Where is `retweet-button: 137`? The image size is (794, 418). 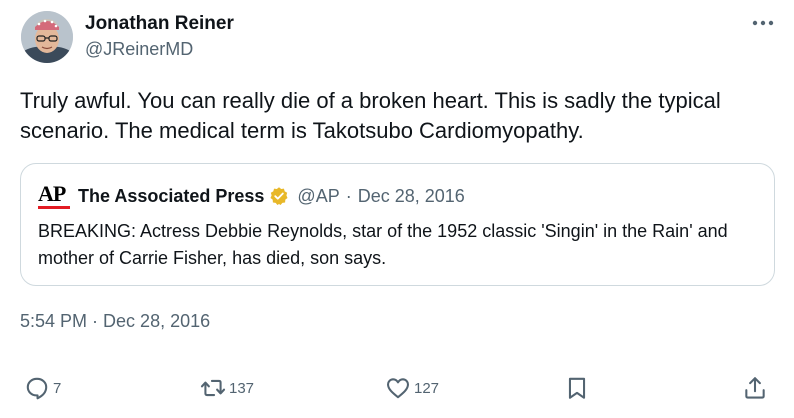
retweet-button: 137 is located at coordinates (227, 388).